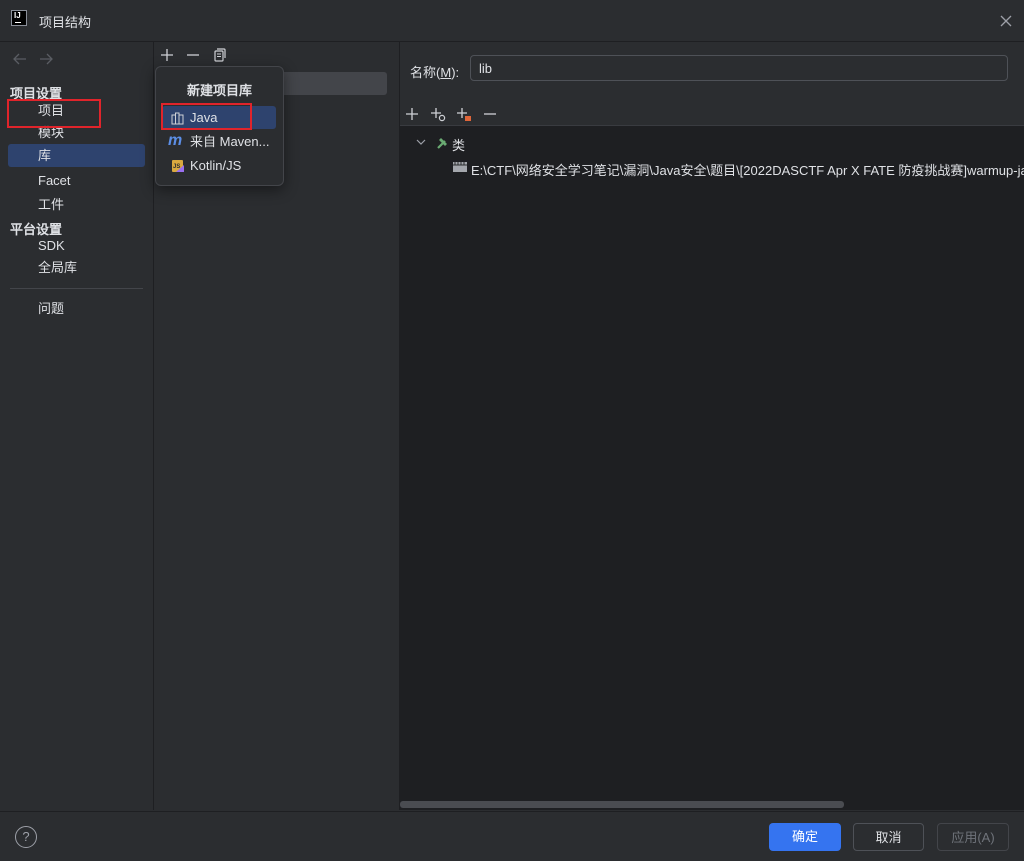 This screenshot has width=1024, height=861. Describe the element at coordinates (216, 165) in the screenshot. I see `popup-item-label: Kotlin/JS` at that location.